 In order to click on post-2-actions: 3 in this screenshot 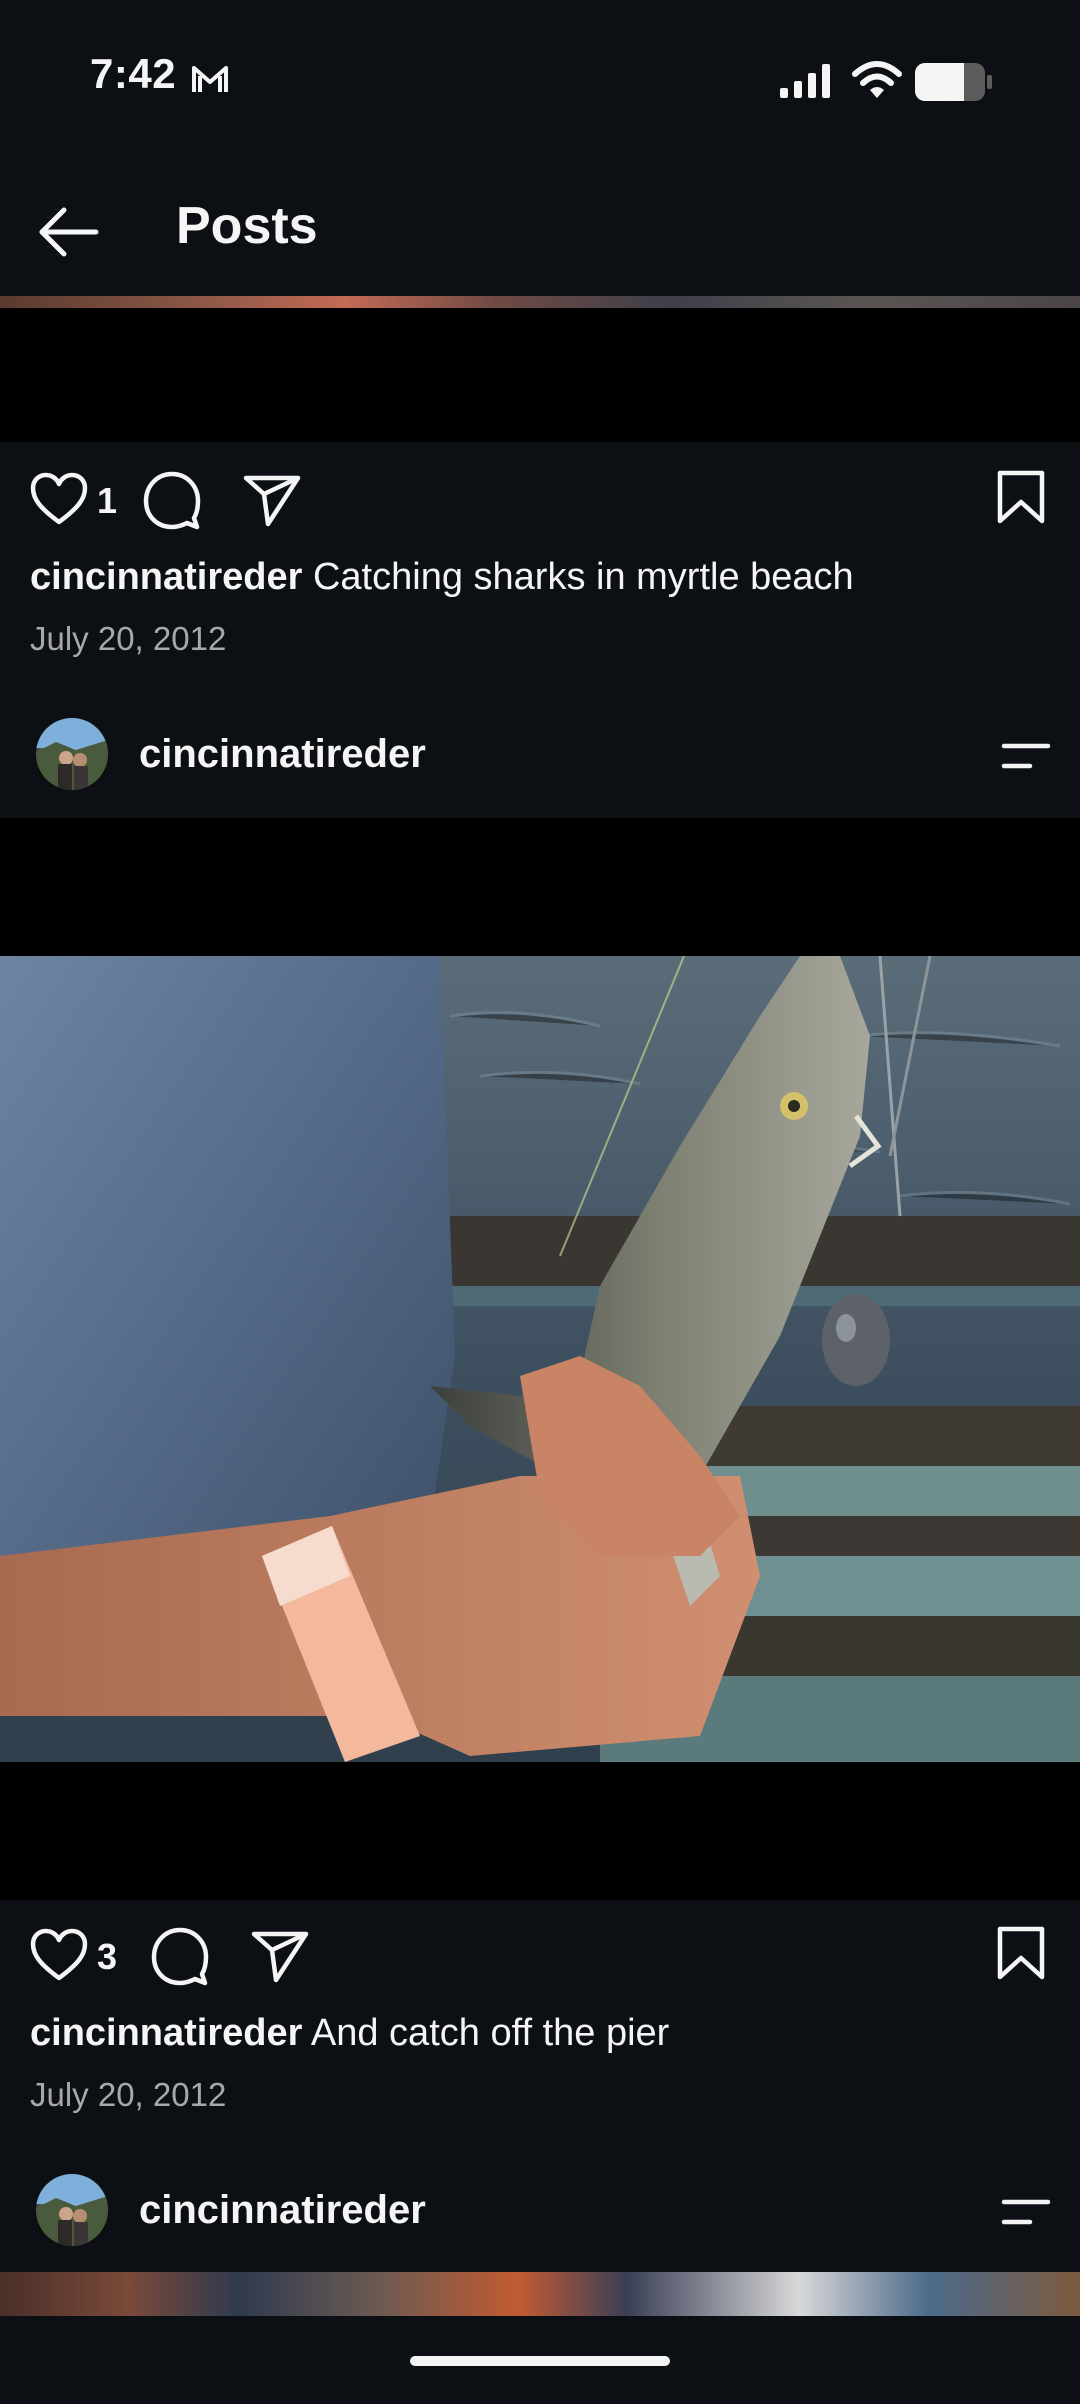, I will do `click(540, 1956)`.